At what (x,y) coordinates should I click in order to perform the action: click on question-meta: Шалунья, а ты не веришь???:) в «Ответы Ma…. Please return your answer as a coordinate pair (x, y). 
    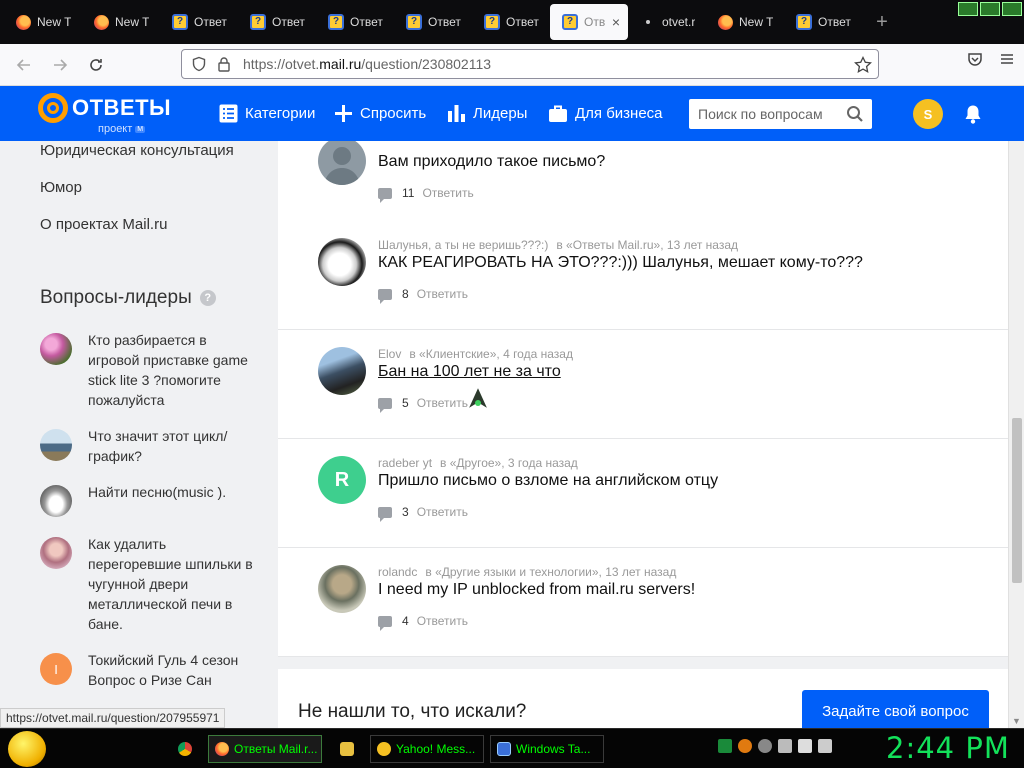
    Looking at the image, I should click on (558, 245).